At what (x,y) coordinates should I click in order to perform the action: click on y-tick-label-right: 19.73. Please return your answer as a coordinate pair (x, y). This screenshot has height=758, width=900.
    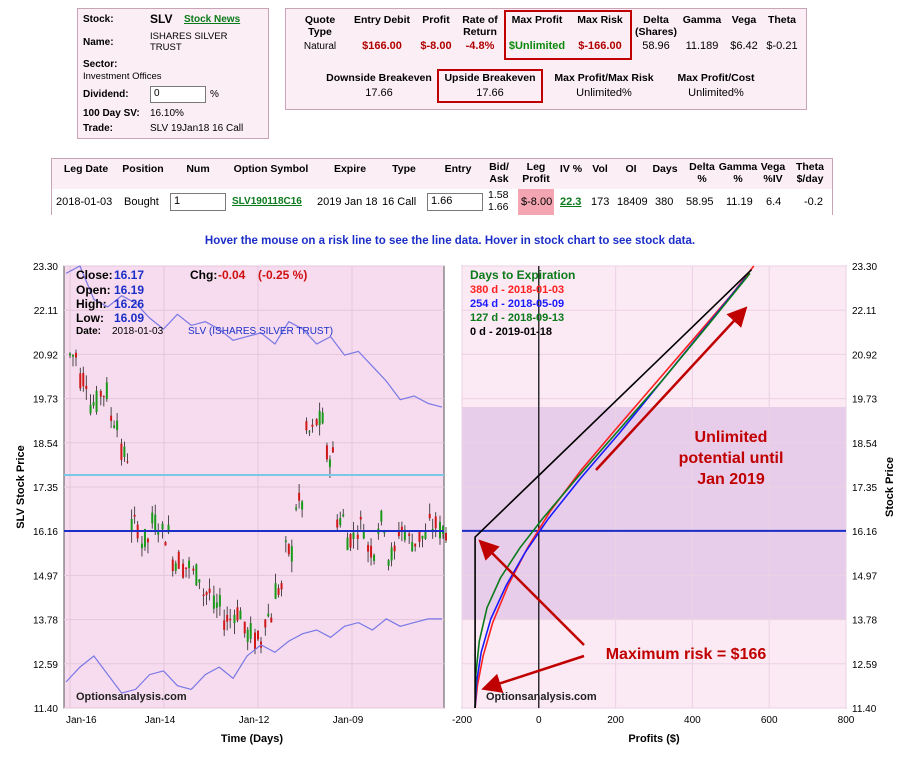
    Looking at the image, I should click on (864, 400).